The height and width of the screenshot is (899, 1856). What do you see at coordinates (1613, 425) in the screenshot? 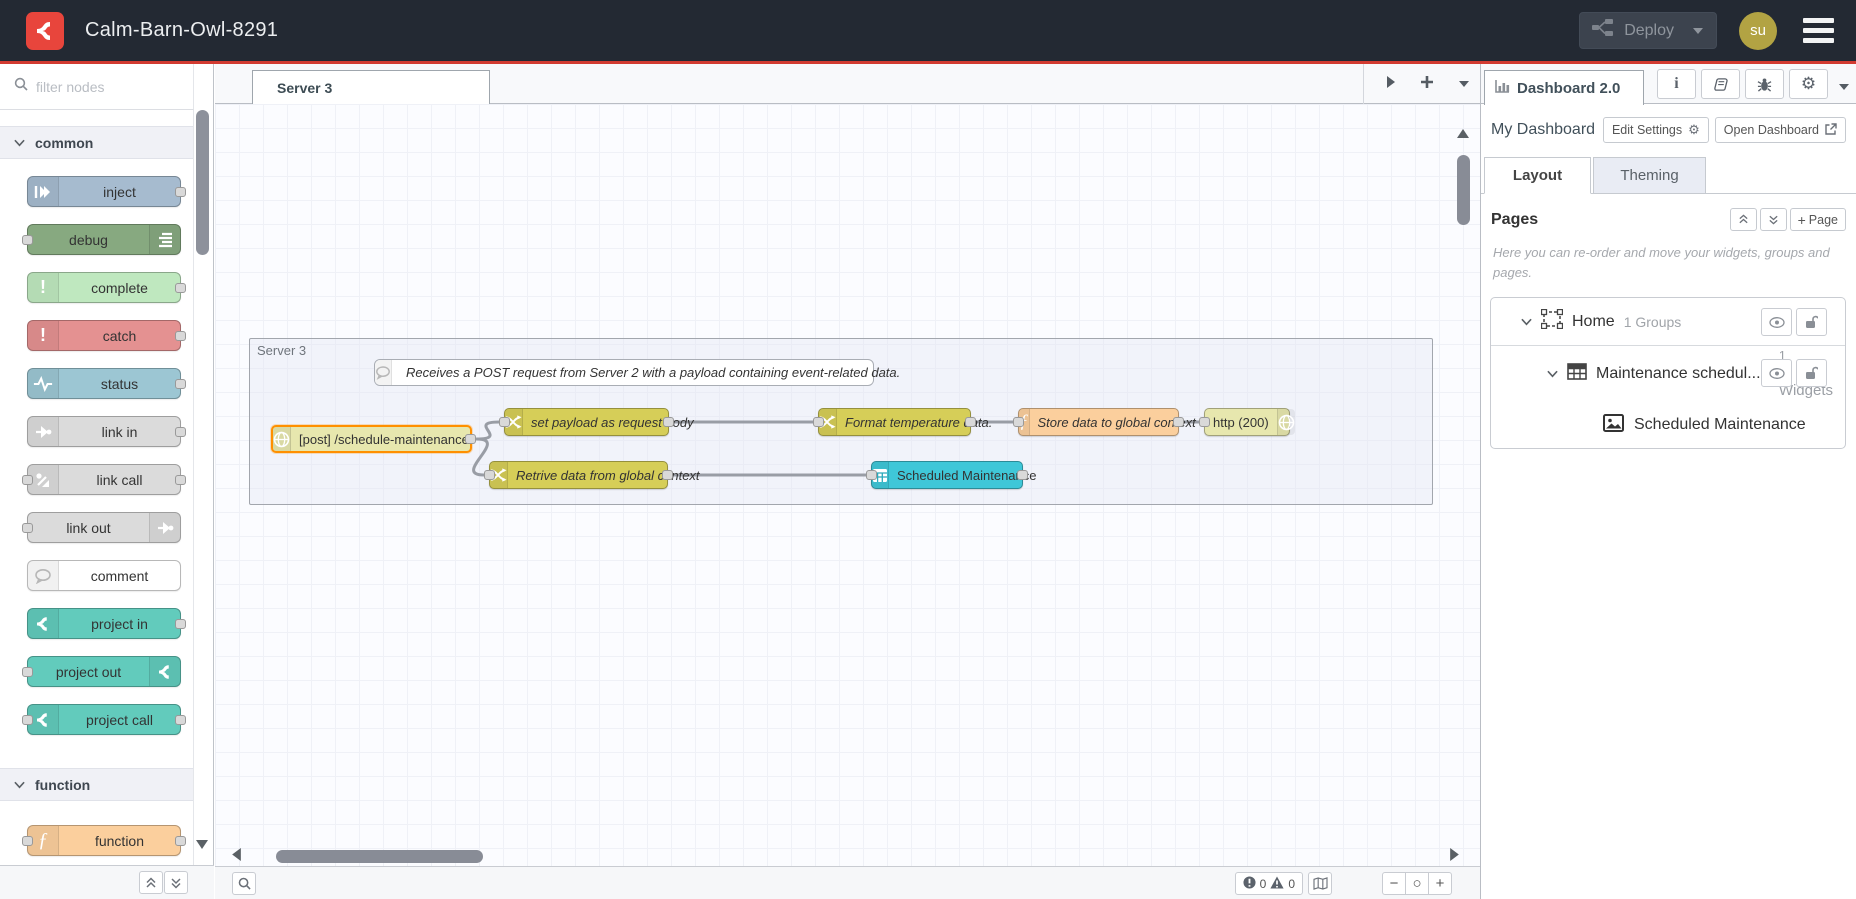
I see `image-icon` at bounding box center [1613, 425].